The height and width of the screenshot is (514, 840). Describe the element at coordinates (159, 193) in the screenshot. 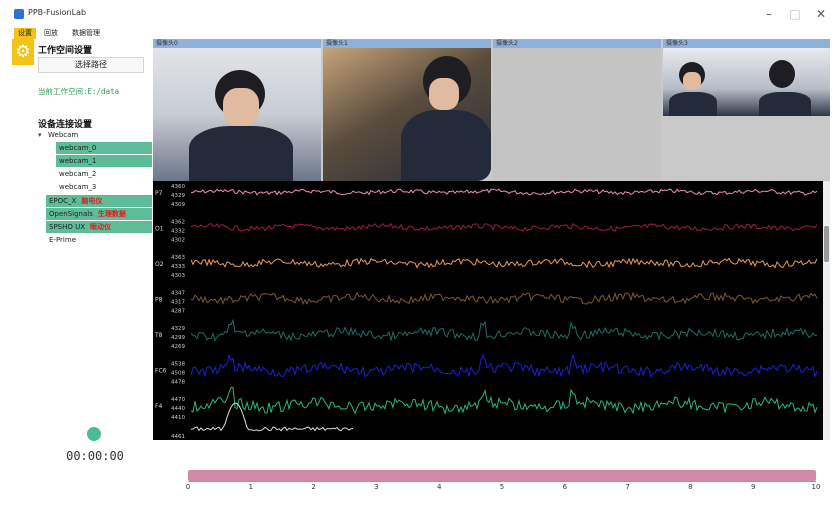

I see `eeg-channel-label: P7` at that location.